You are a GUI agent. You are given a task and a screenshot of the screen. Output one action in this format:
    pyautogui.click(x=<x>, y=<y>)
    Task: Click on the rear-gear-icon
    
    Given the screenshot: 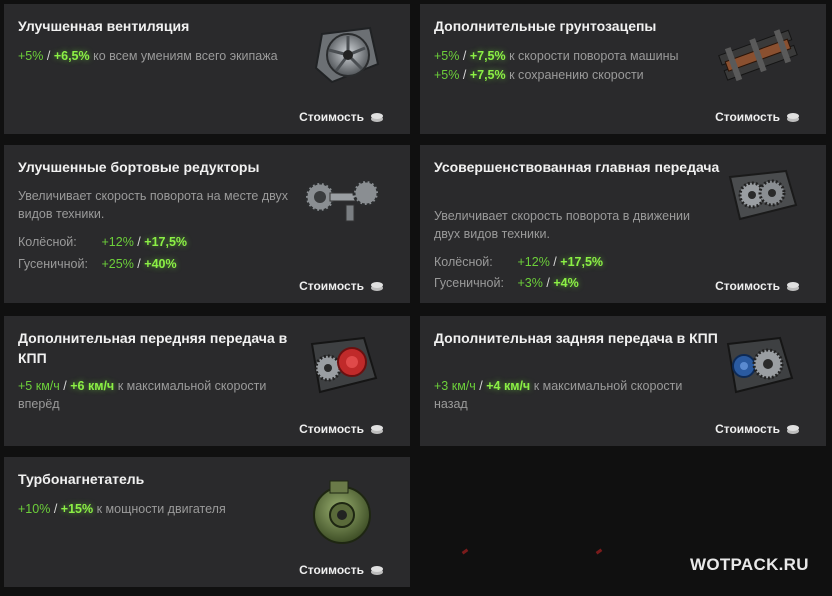 What is the action you would take?
    pyautogui.click(x=758, y=365)
    